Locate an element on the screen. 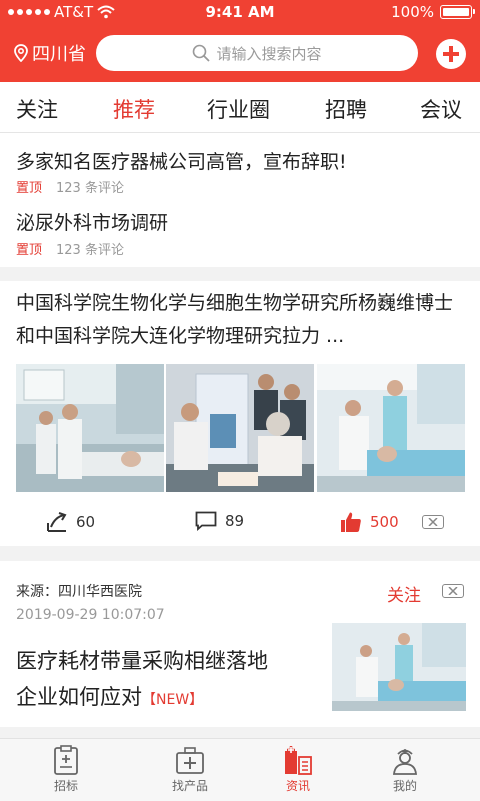 The height and width of the screenshot is (801, 480). article-title-line: 医疗耗材带量采购相继落地 is located at coordinates (142, 661).